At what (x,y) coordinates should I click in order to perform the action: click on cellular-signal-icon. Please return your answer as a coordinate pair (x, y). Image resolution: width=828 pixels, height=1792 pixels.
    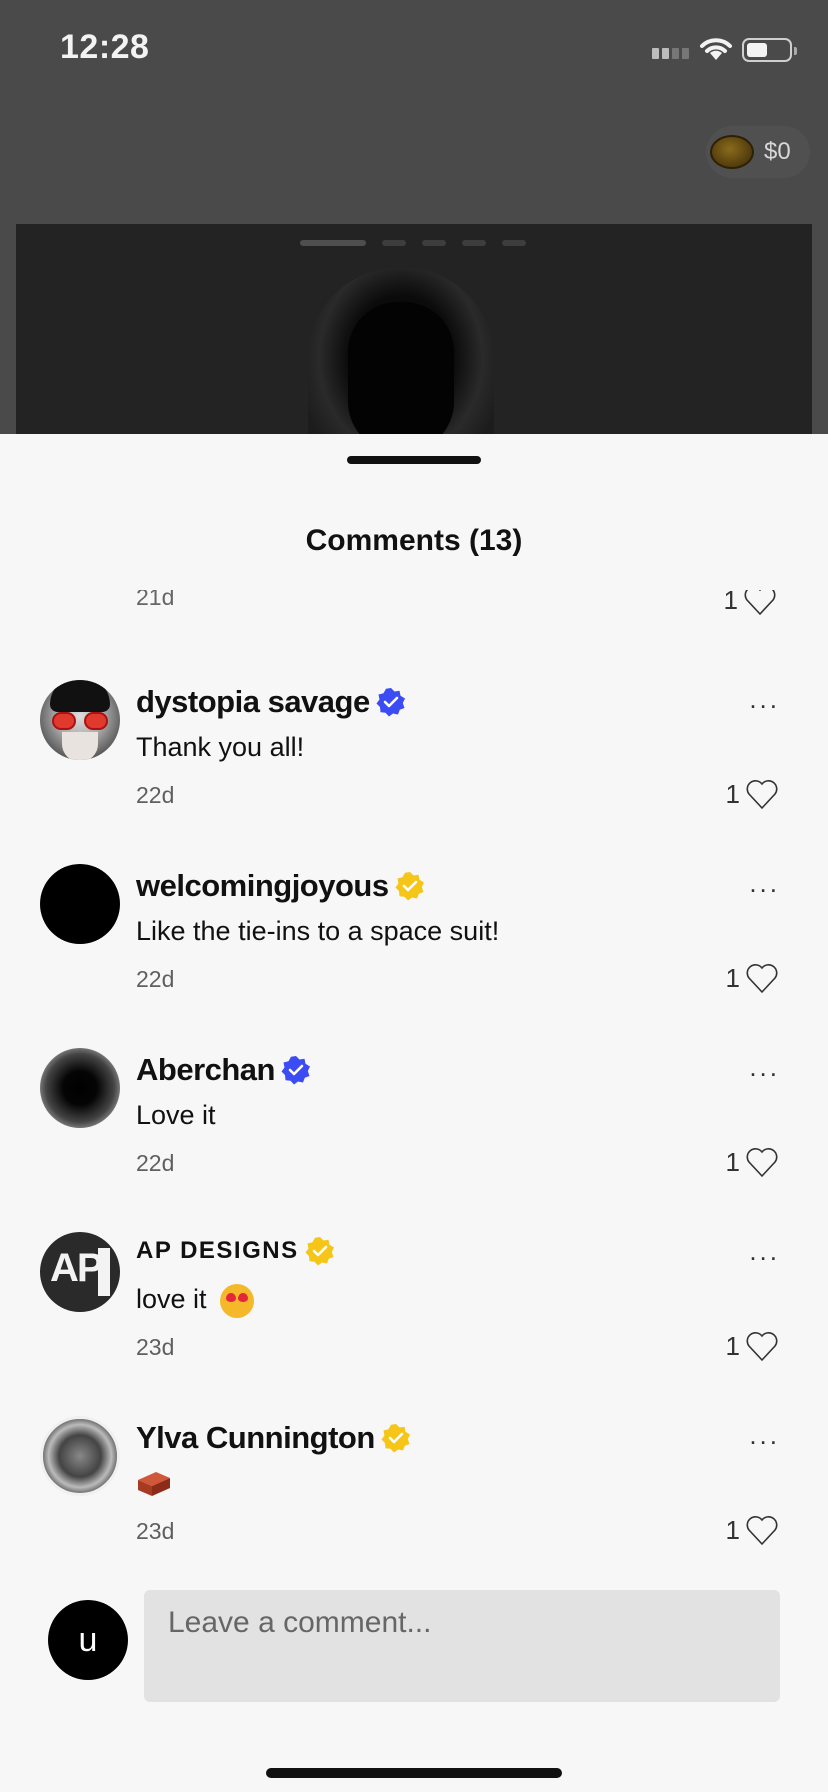
    Looking at the image, I should click on (670, 53).